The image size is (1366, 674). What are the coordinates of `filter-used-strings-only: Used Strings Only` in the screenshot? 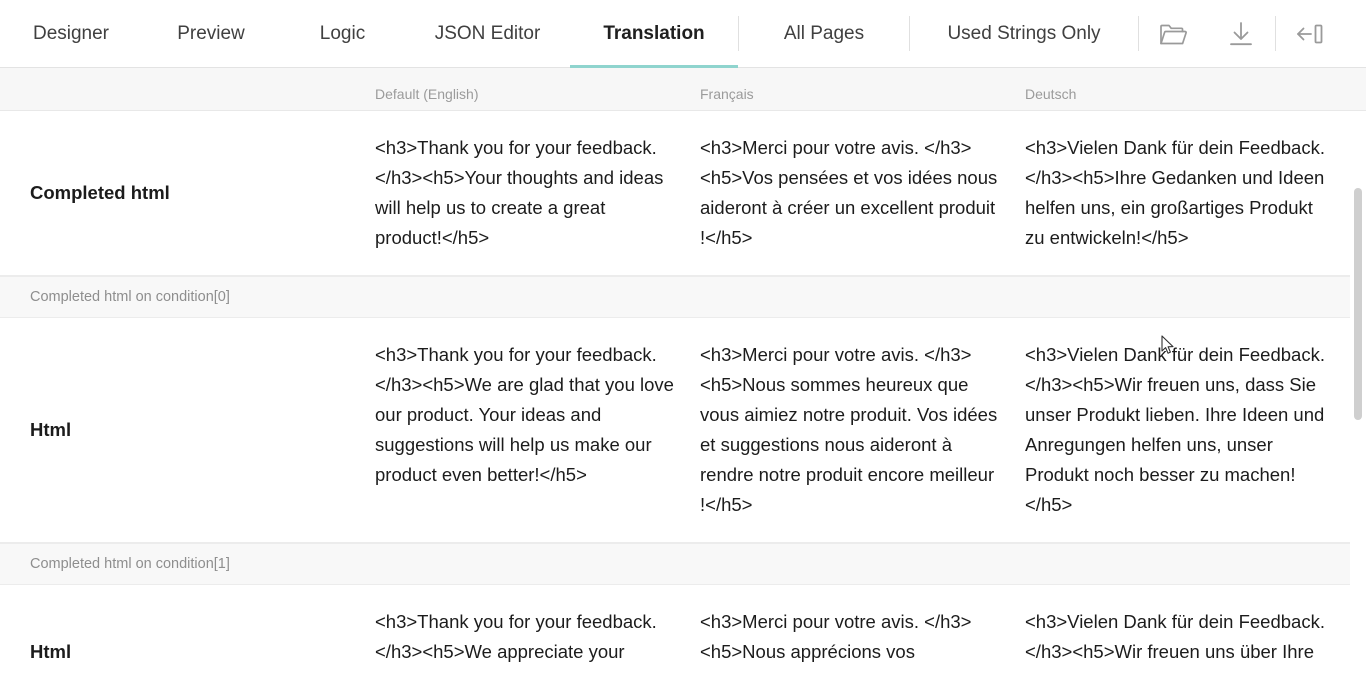 It's located at (1024, 34).